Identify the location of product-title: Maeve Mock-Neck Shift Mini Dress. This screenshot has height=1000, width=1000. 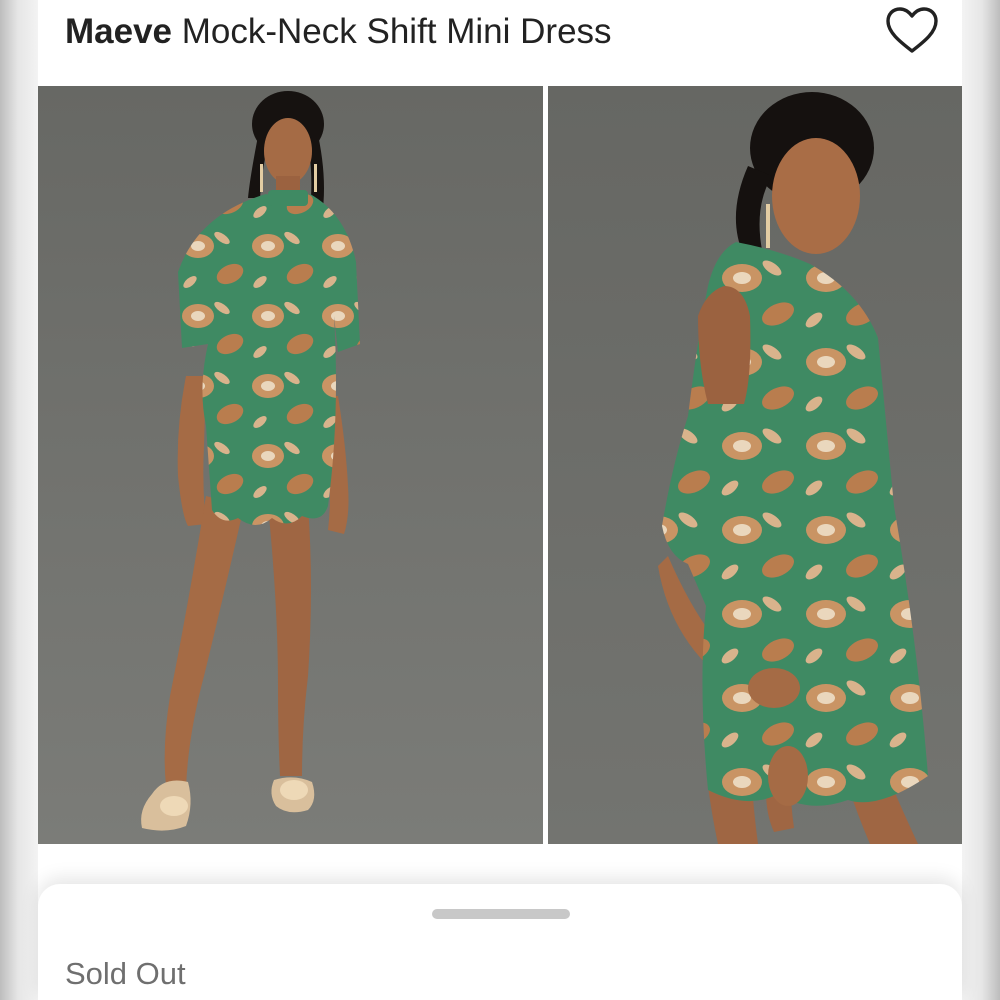
(338, 32).